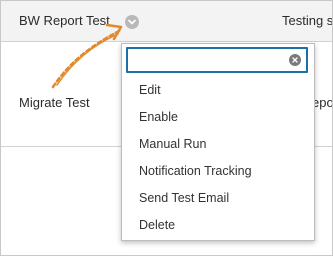 This screenshot has width=333, height=256. Describe the element at coordinates (217, 117) in the screenshot. I see `menu-item-enable: Enable` at that location.